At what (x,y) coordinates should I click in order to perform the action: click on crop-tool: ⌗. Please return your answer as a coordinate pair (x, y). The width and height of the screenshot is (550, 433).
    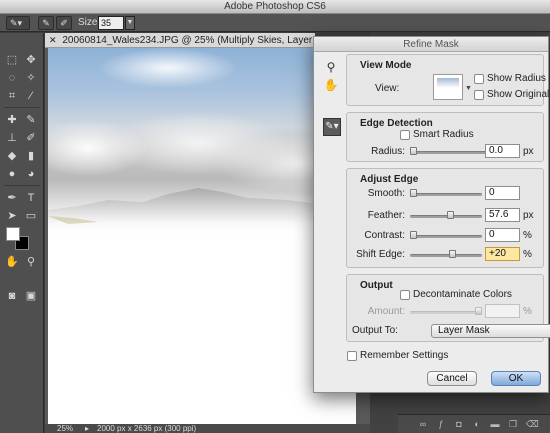
    Looking at the image, I should click on (12, 96).